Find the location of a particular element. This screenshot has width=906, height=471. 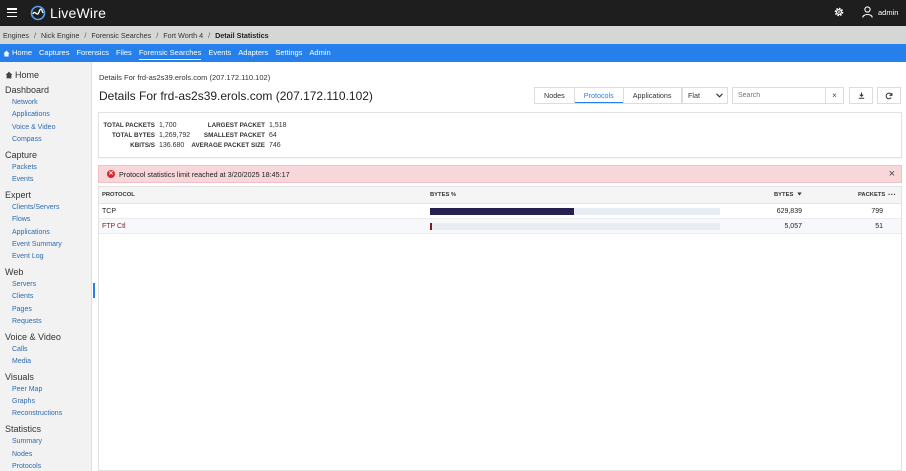

sidebar-item-media: Media is located at coordinates (21, 361).